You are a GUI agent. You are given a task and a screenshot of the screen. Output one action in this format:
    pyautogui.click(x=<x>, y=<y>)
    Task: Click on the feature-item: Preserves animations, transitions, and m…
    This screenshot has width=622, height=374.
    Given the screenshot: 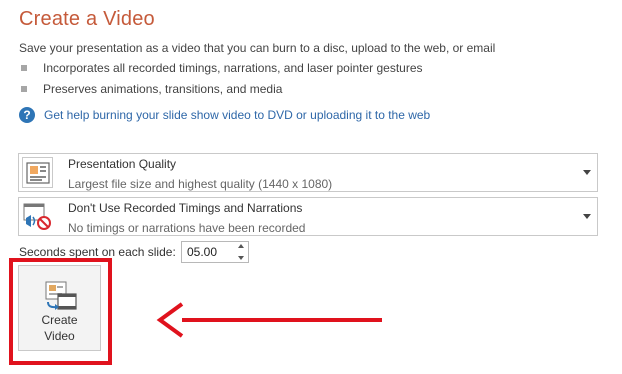 What is the action you would take?
    pyautogui.click(x=151, y=89)
    